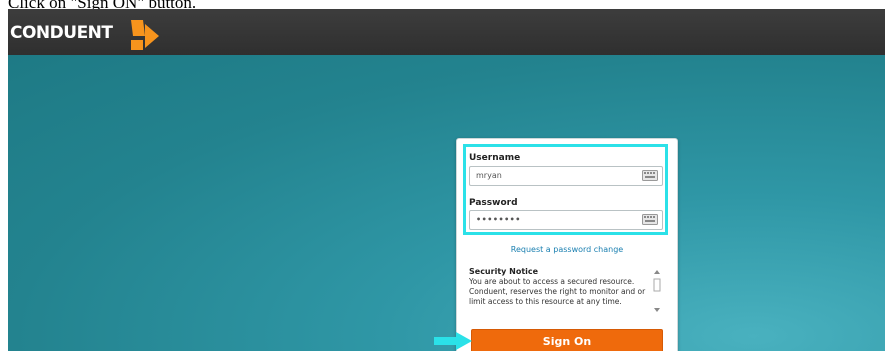 The image size is (893, 351). Describe the element at coordinates (566, 176) in the screenshot. I see `username-field: mryan` at that location.